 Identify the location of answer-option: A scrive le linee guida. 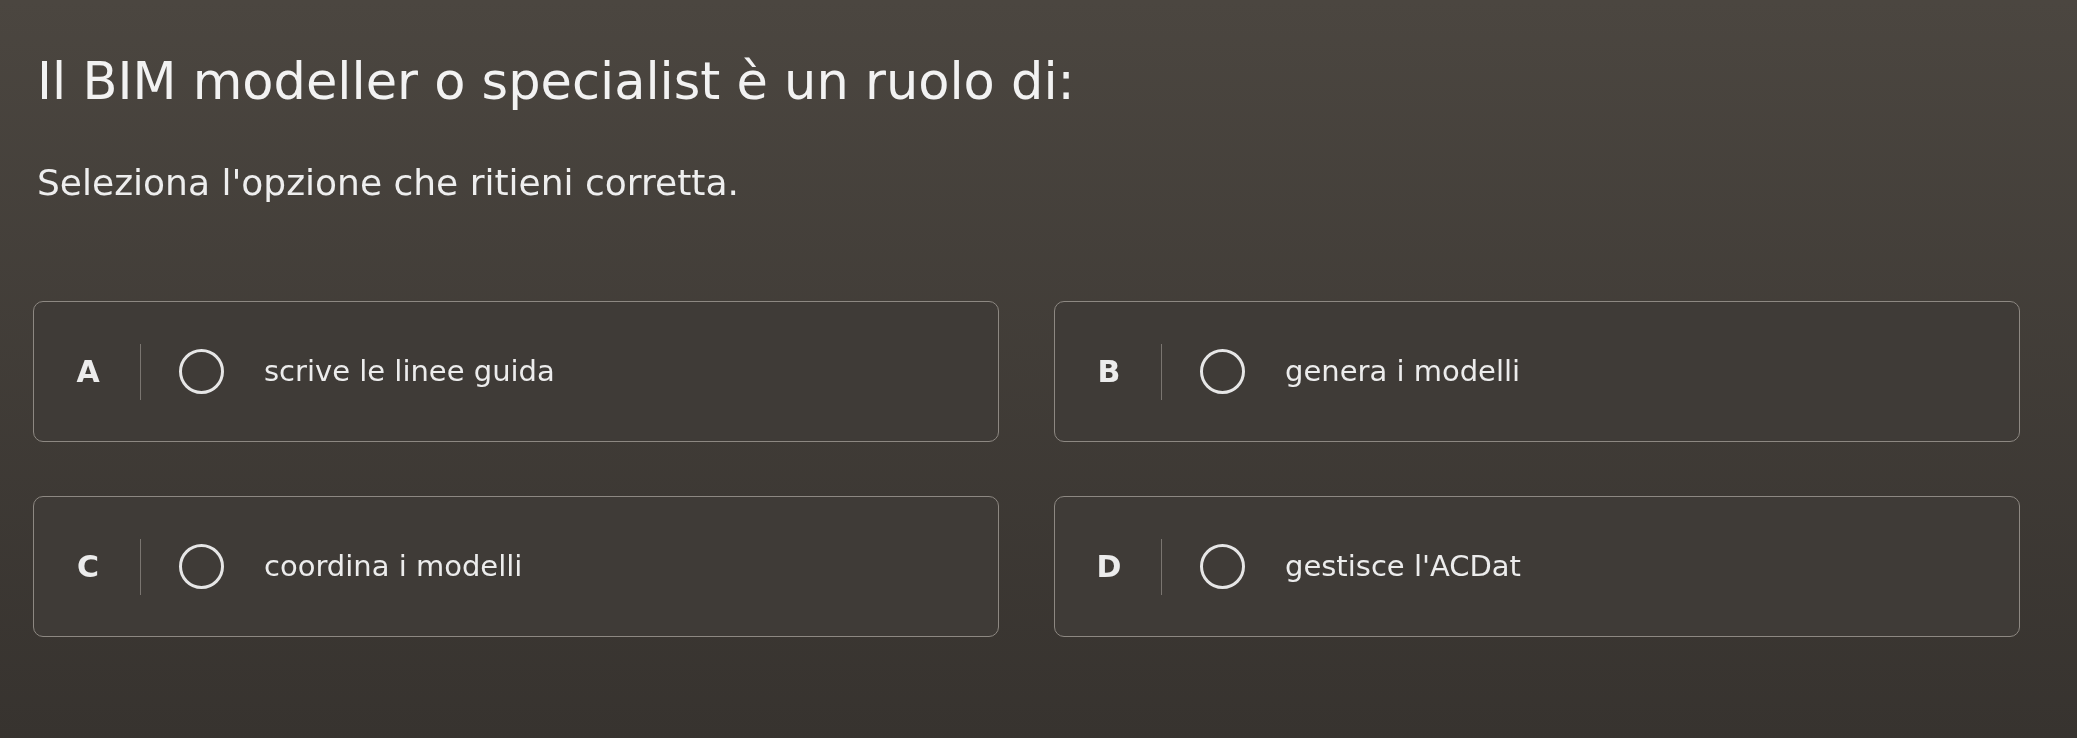
(516, 372).